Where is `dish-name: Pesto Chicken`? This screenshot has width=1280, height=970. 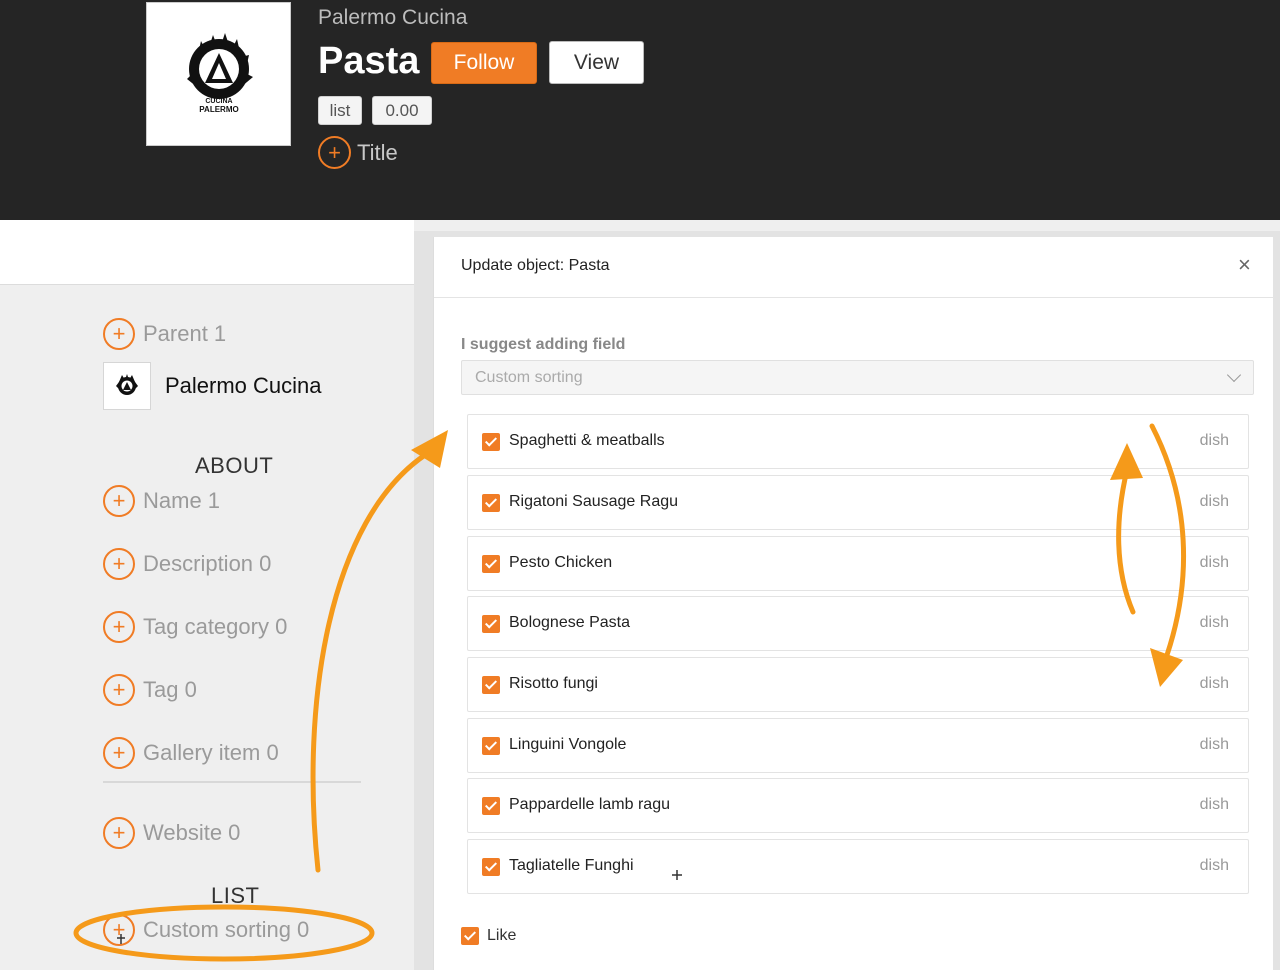 dish-name: Pesto Chicken is located at coordinates (561, 562).